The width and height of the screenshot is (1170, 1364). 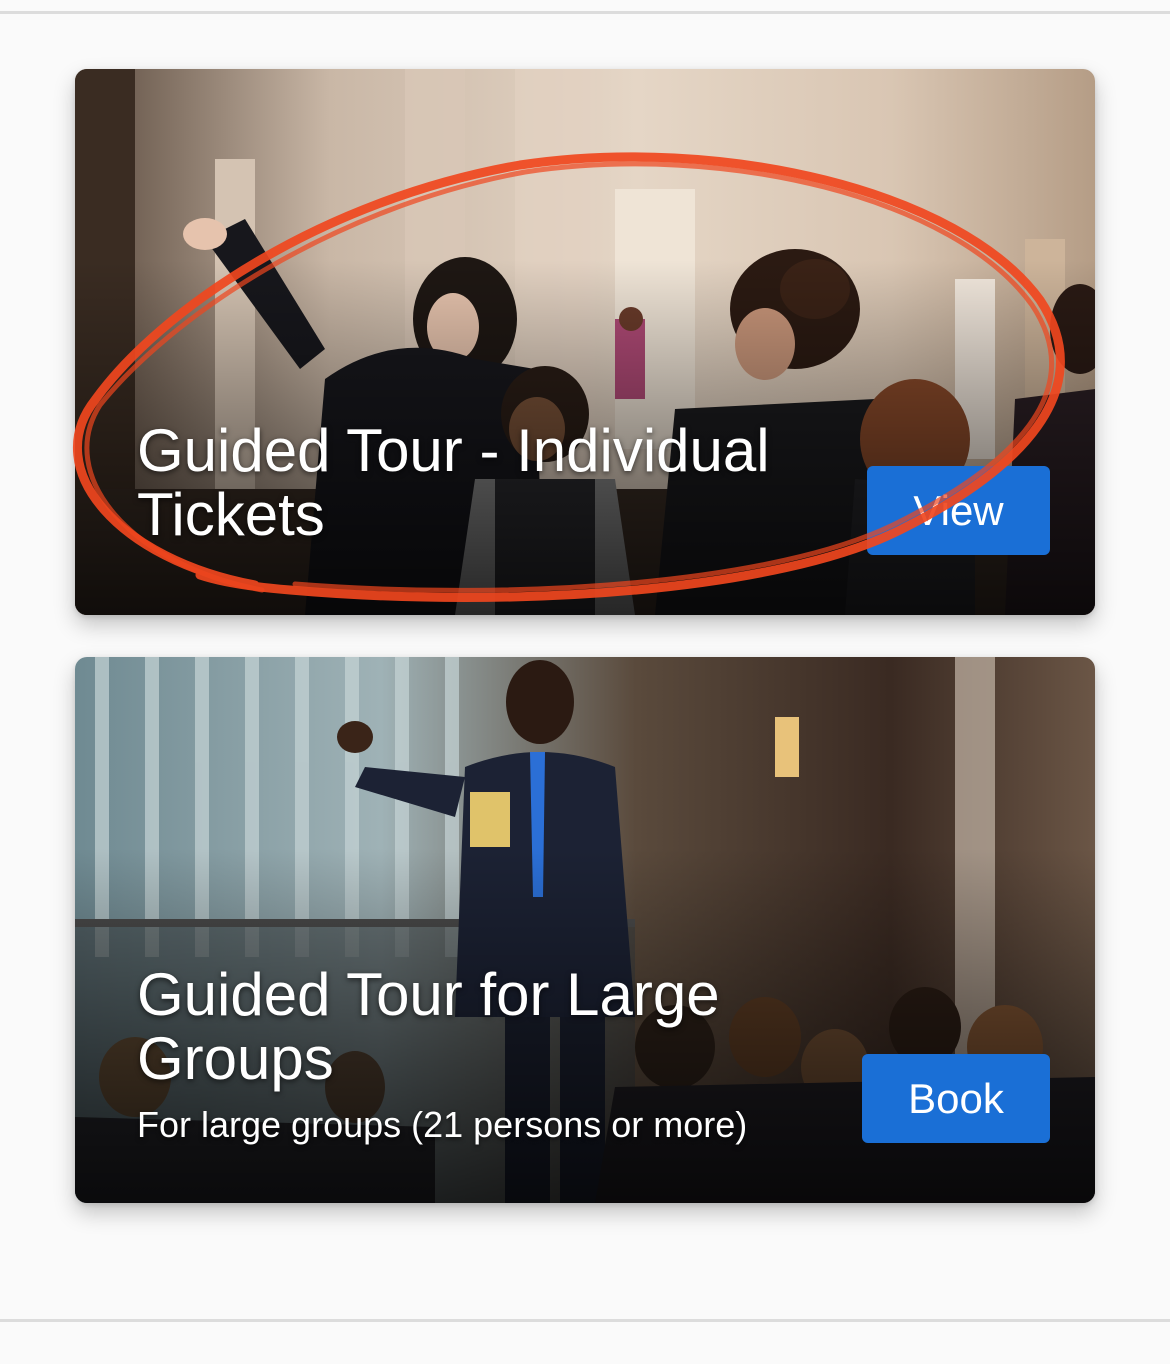 I want to click on top-divider, so click(x=585, y=12).